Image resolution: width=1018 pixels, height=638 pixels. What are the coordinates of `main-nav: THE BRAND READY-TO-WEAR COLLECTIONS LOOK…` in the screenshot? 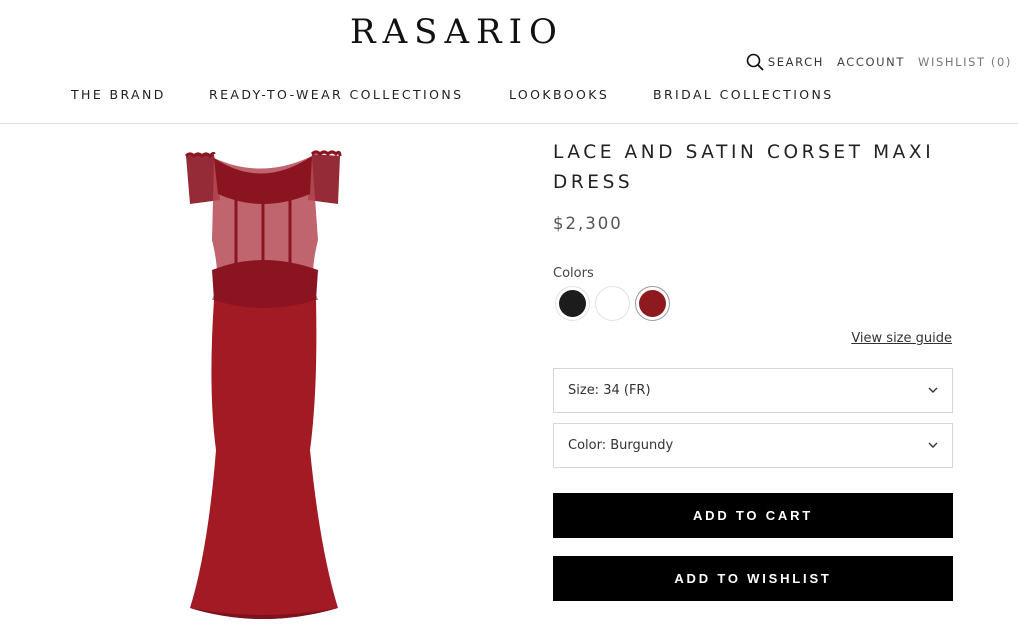 It's located at (450, 95).